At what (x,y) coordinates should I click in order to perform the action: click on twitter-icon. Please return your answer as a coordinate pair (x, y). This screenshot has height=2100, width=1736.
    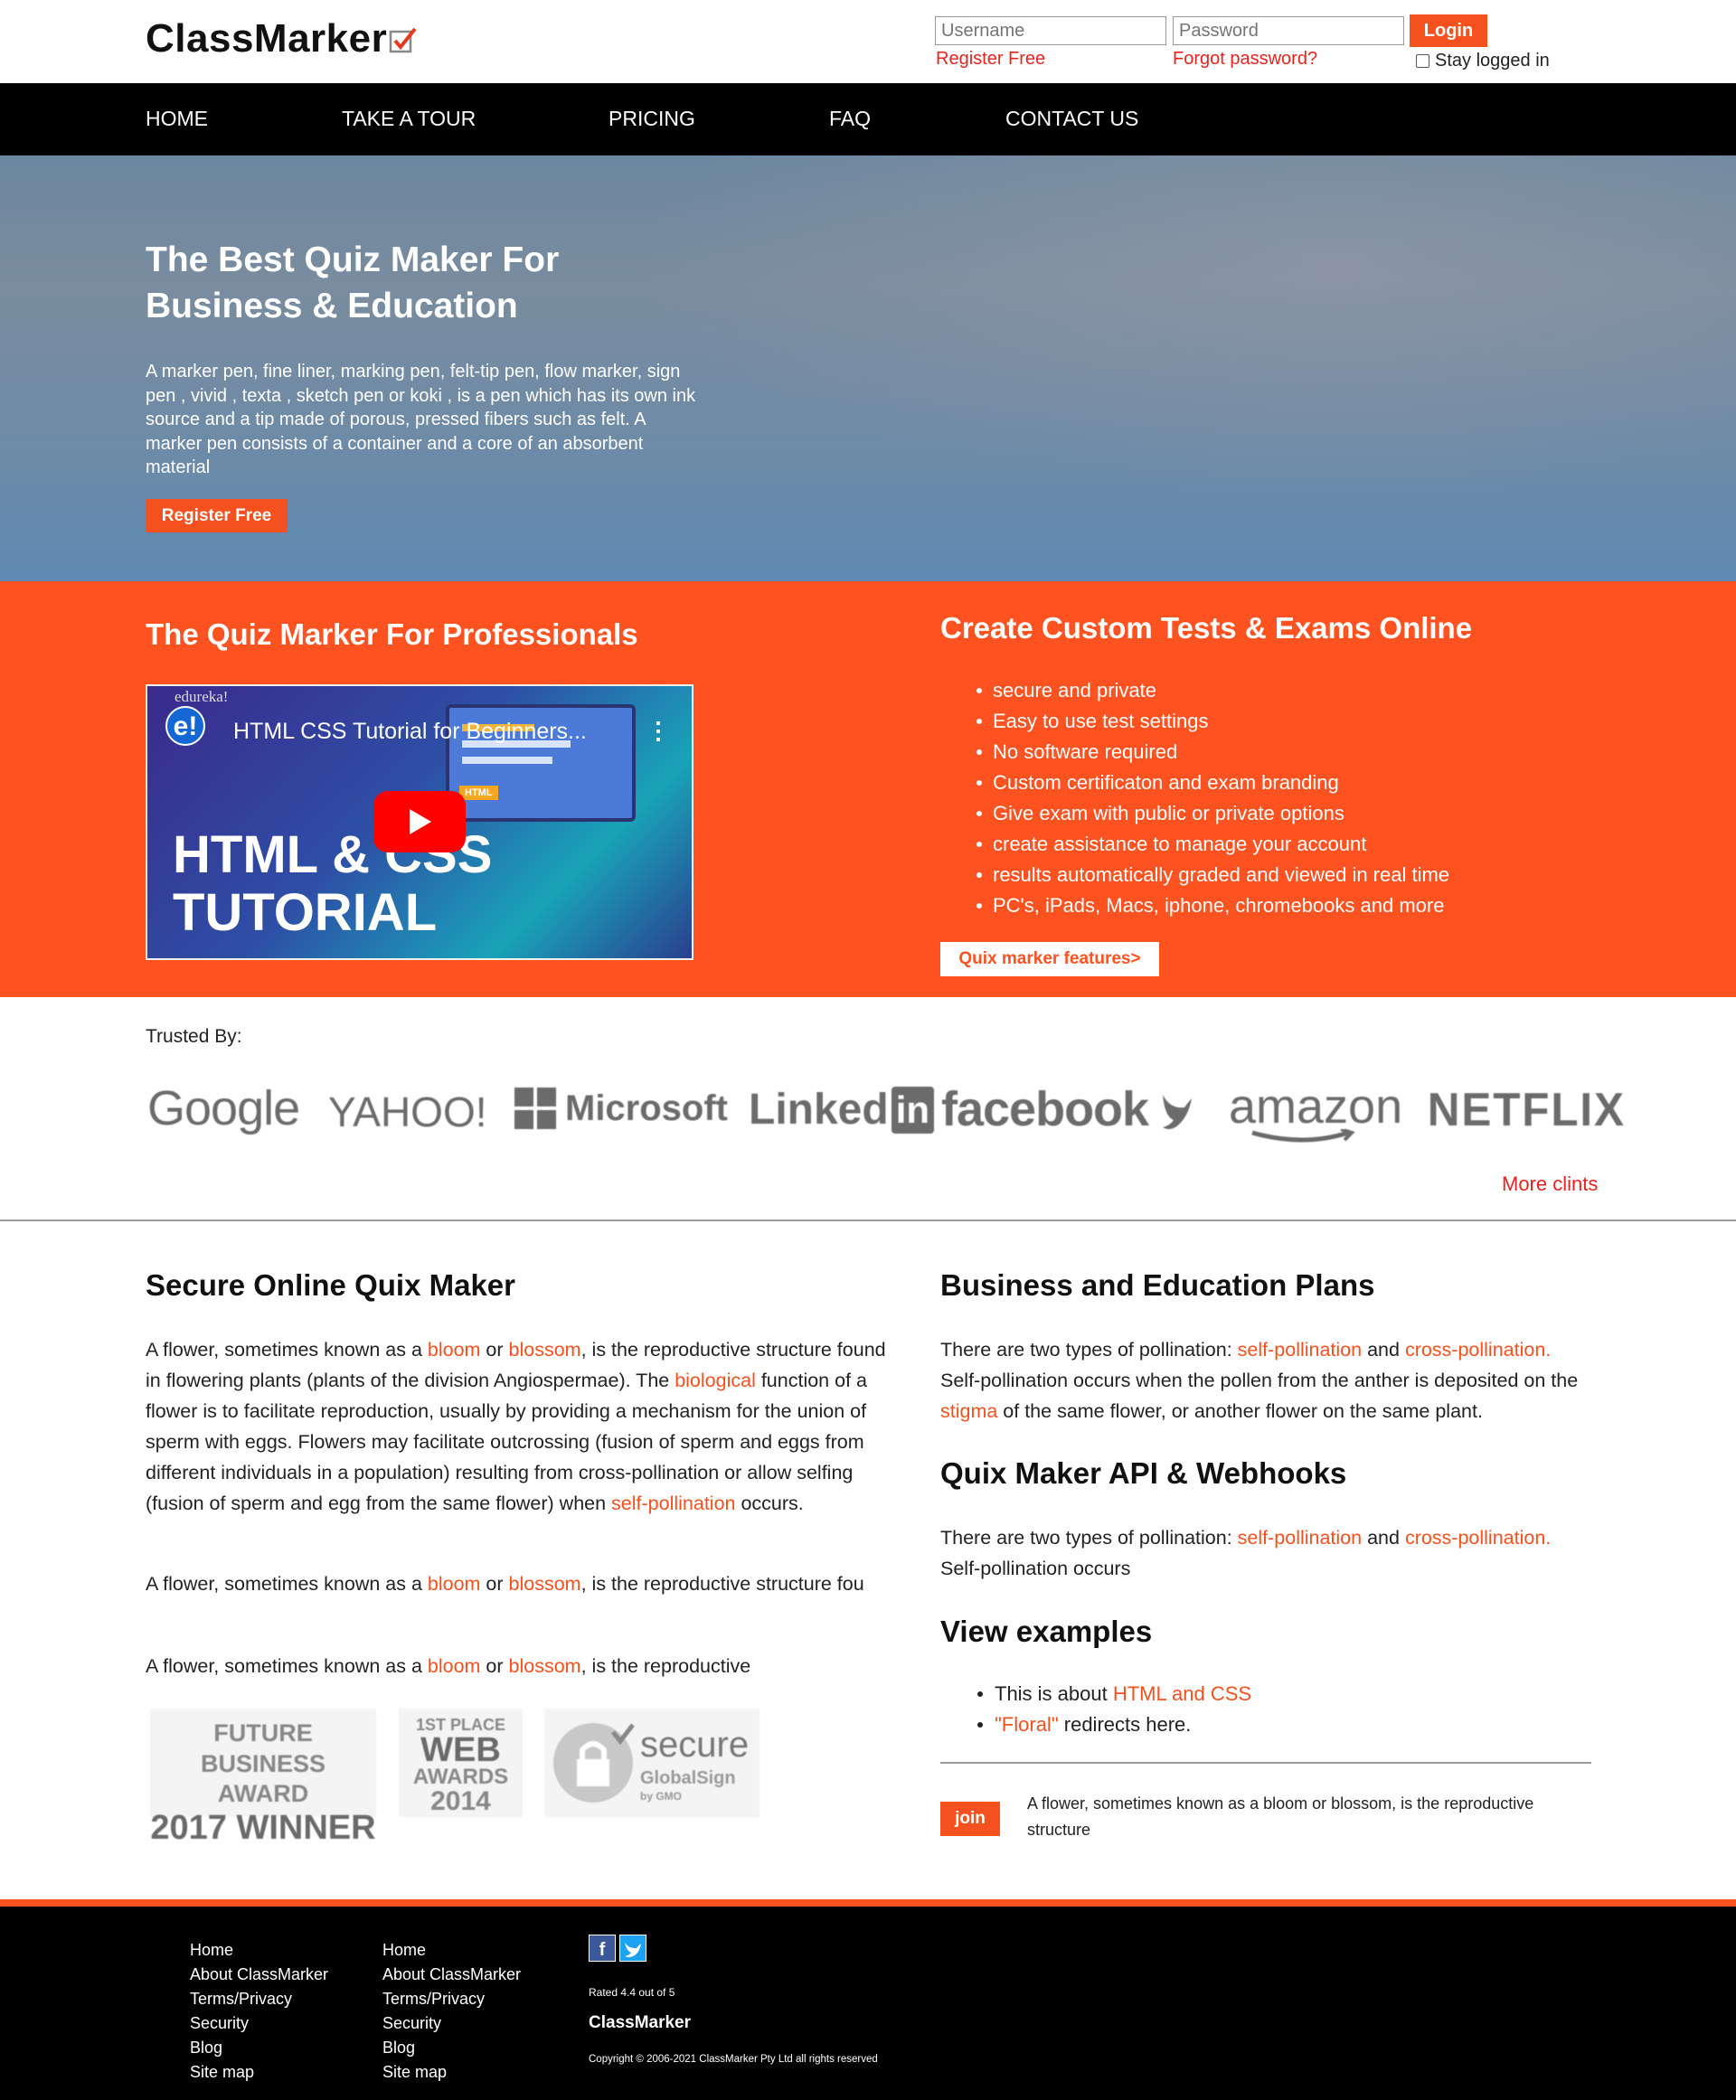
    Looking at the image, I should click on (632, 1948).